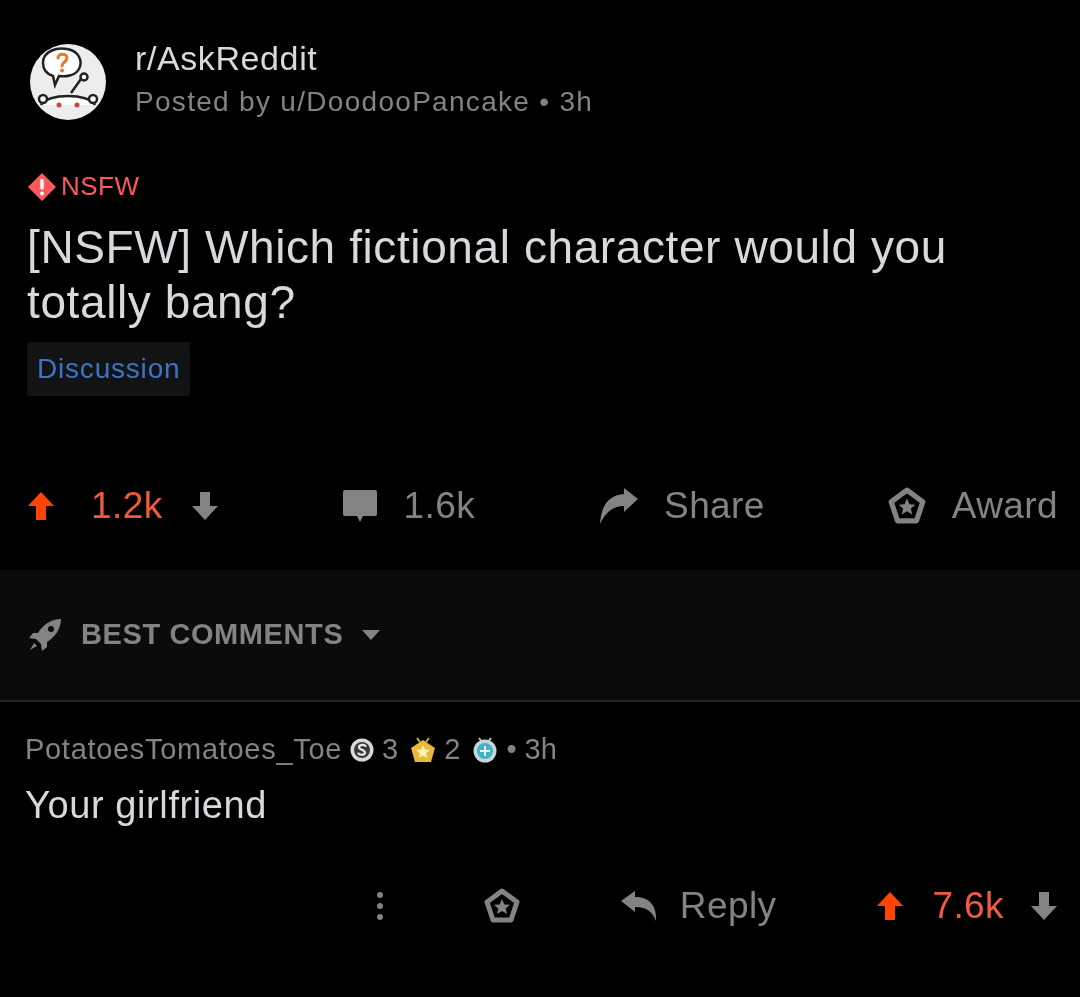 Image resolution: width=1080 pixels, height=997 pixels. Describe the element at coordinates (362, 749) in the screenshot. I see `coin-award-icon` at that location.